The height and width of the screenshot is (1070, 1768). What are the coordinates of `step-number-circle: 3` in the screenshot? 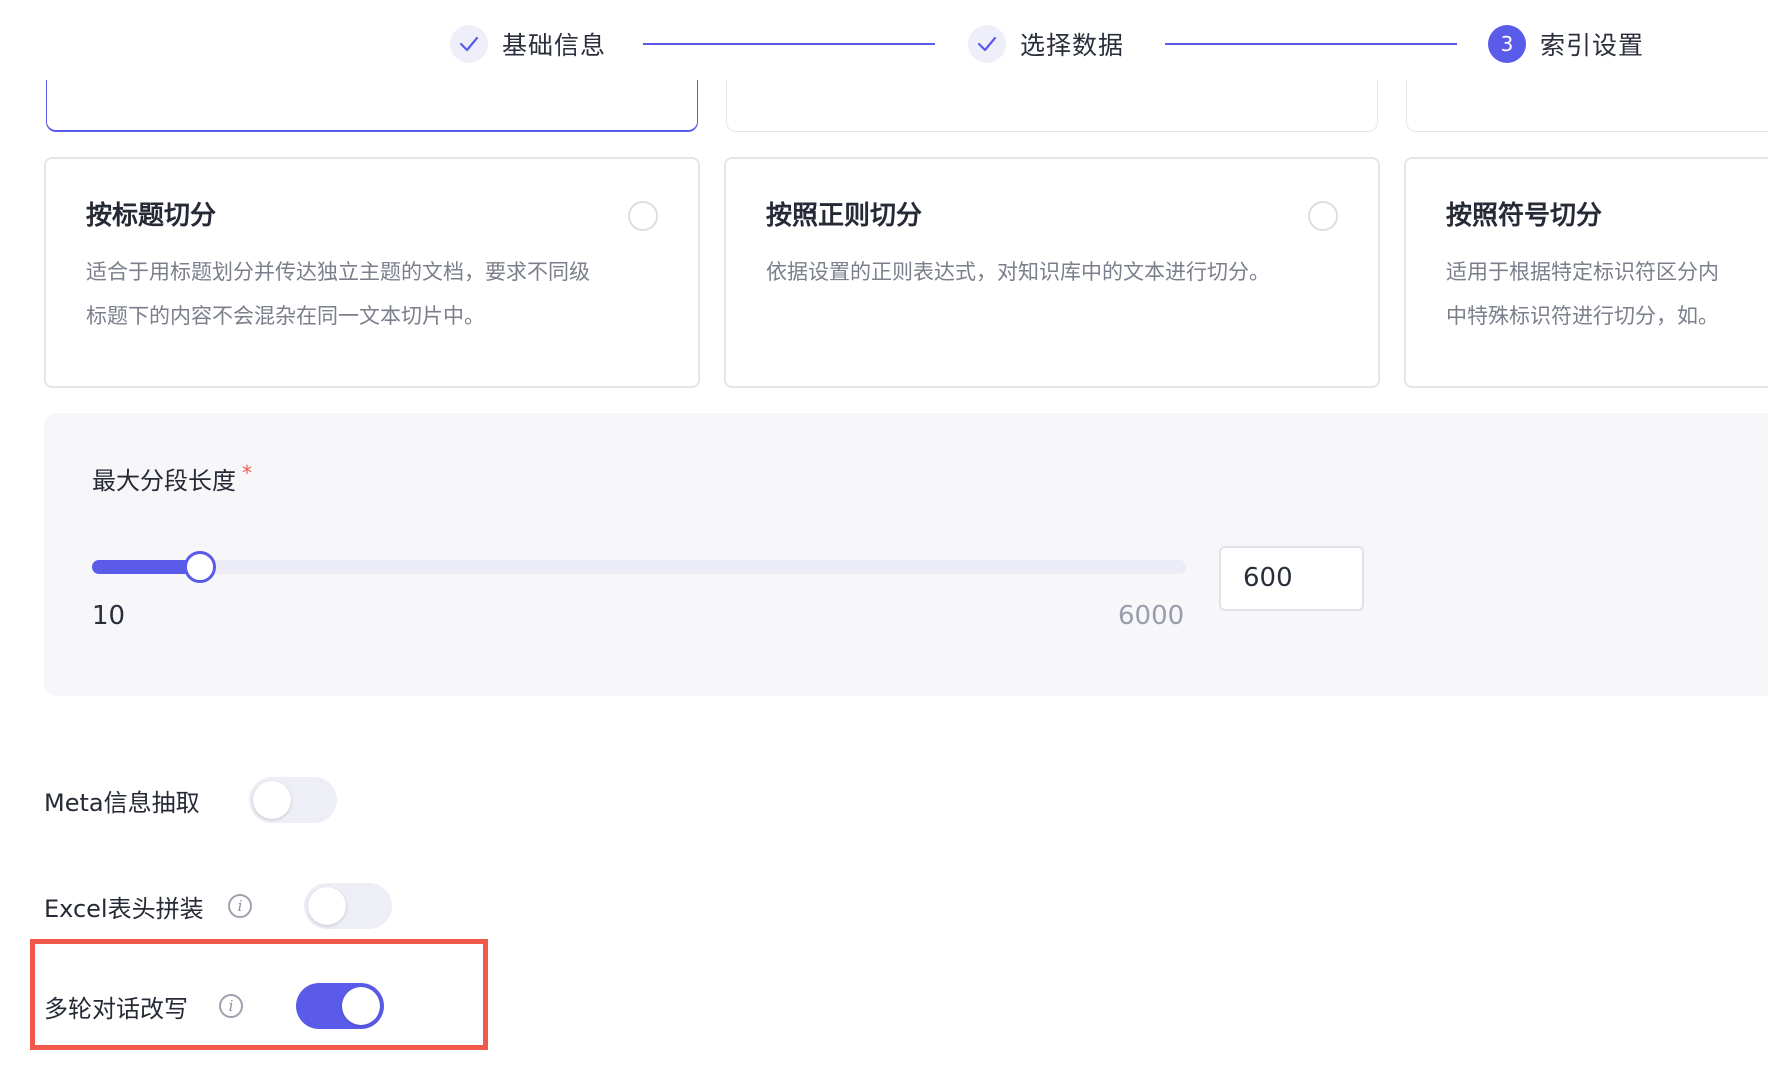 It's located at (1507, 44).